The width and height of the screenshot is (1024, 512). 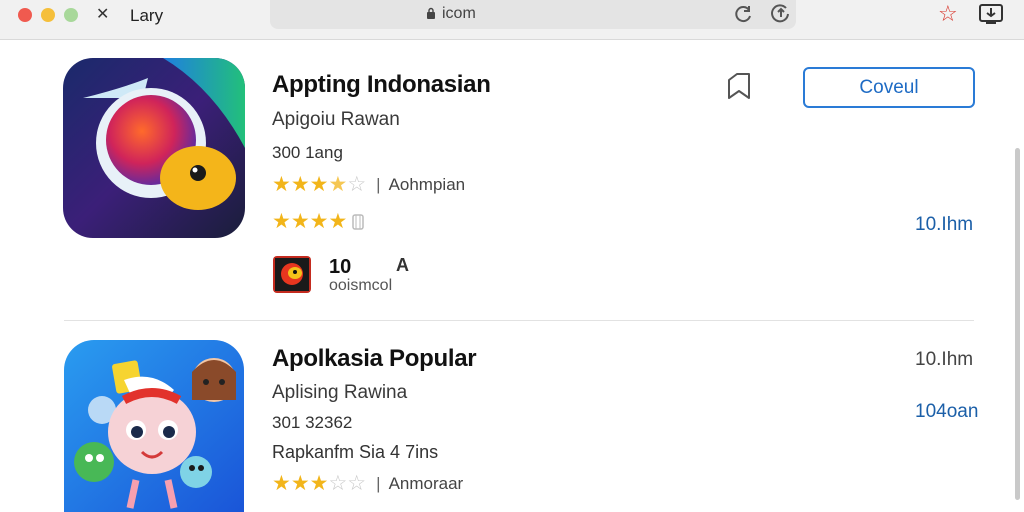 I want to click on app-size: 300 1ang, so click(x=307, y=152).